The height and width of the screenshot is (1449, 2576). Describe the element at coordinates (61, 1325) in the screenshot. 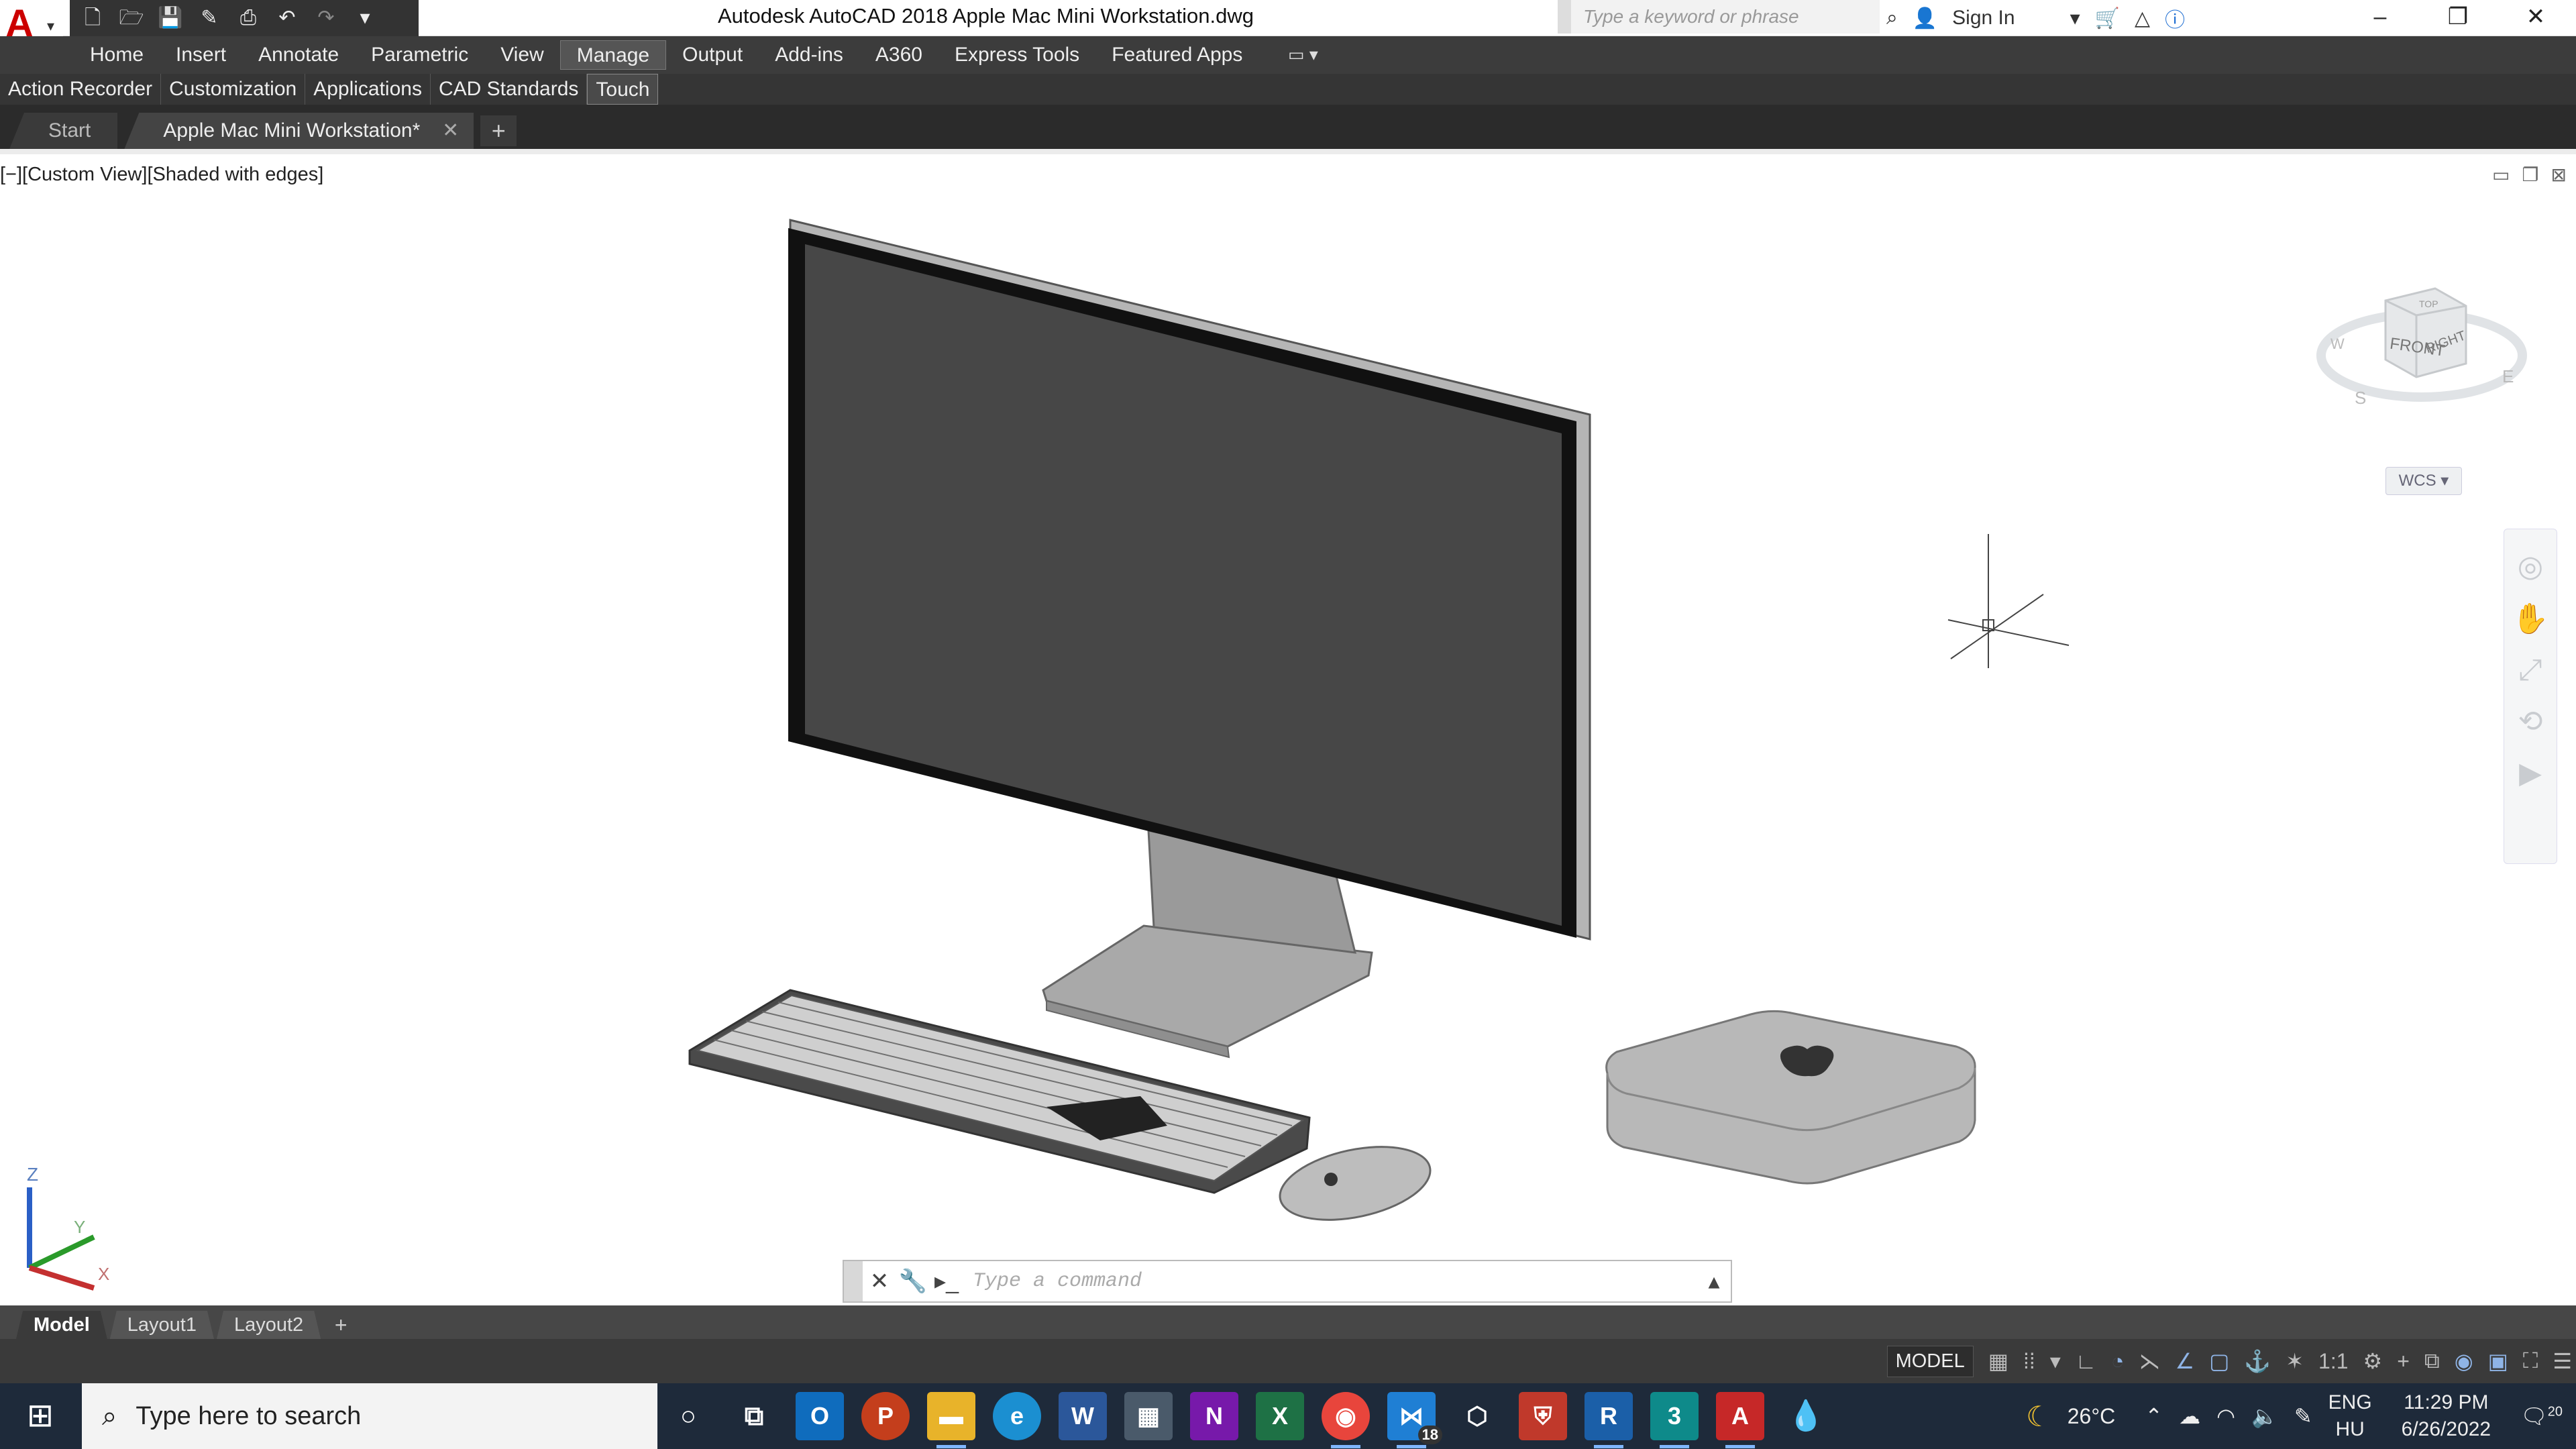

I see `tab-model: Model` at that location.